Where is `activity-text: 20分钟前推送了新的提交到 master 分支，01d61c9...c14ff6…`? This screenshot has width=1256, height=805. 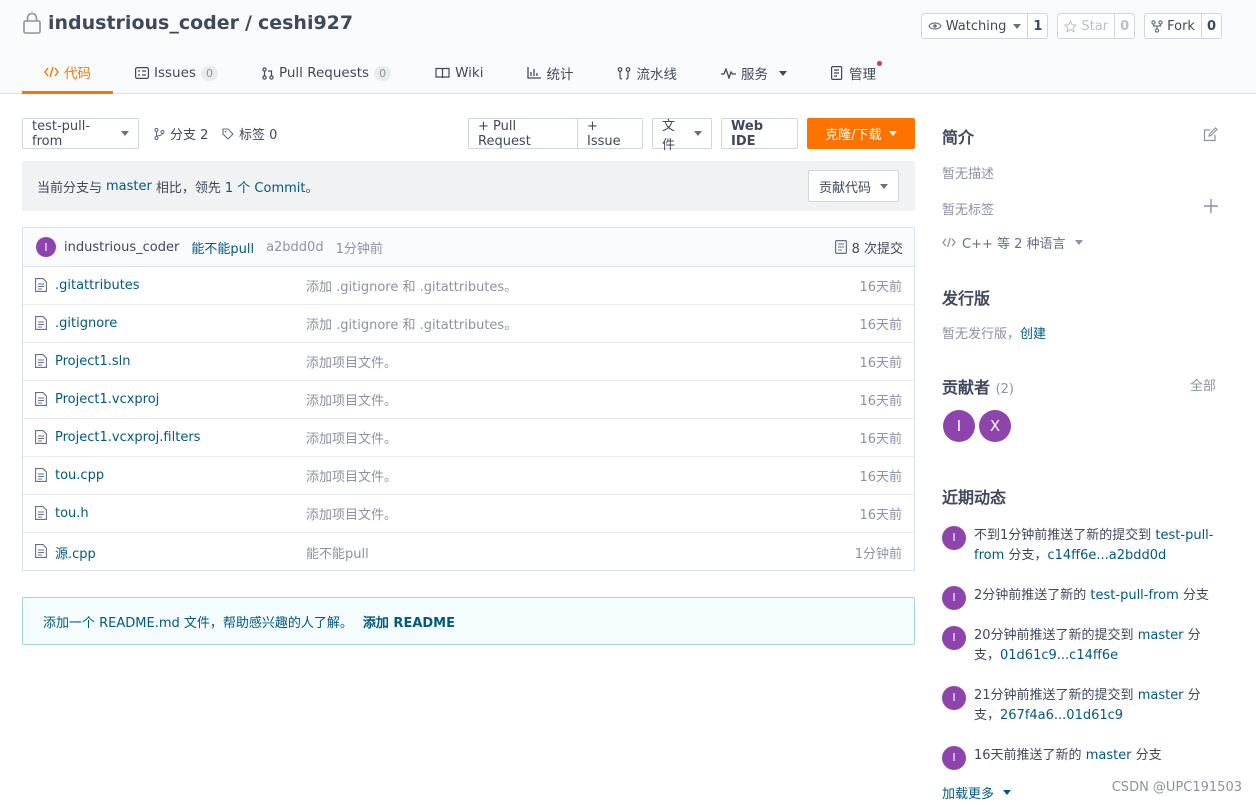 activity-text: 20分钟前推送了新的提交到 master 分支，01d61c9...c14ff6… is located at coordinates (1098, 646).